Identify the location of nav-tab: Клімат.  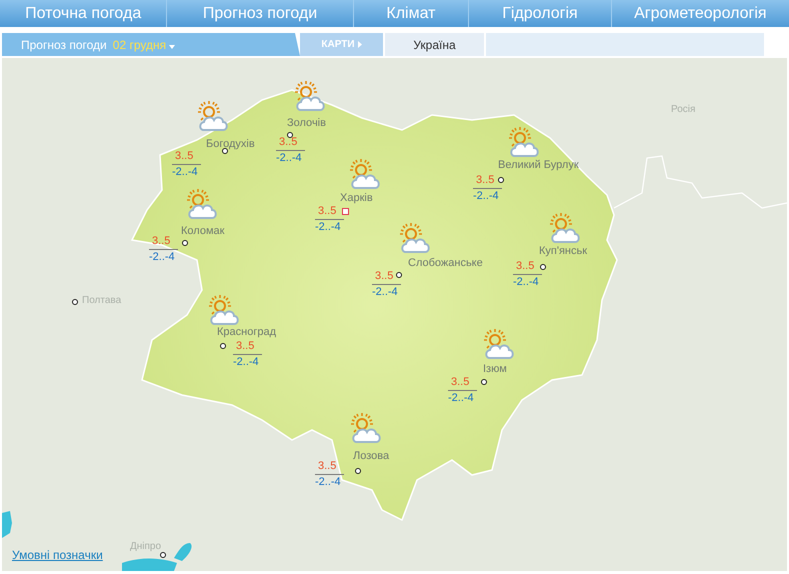
(412, 13).